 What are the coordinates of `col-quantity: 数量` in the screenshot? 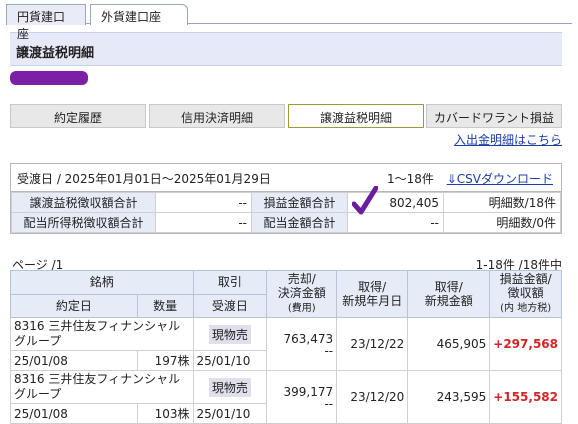 It's located at (165, 305).